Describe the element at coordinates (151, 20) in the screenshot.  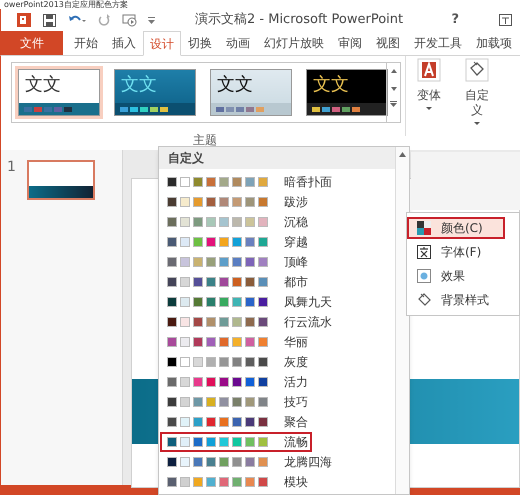
I see `customize-toolbar-icon` at that location.